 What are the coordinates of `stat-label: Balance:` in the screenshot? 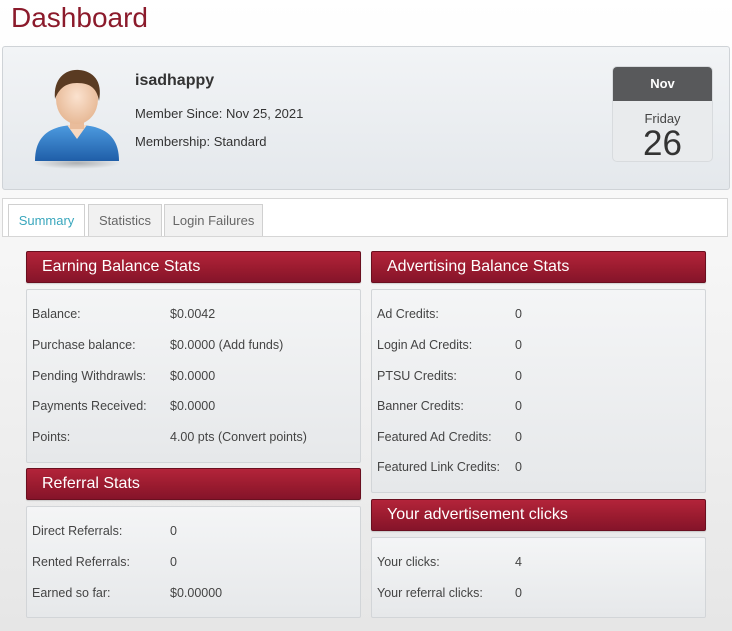 It's located at (56, 314).